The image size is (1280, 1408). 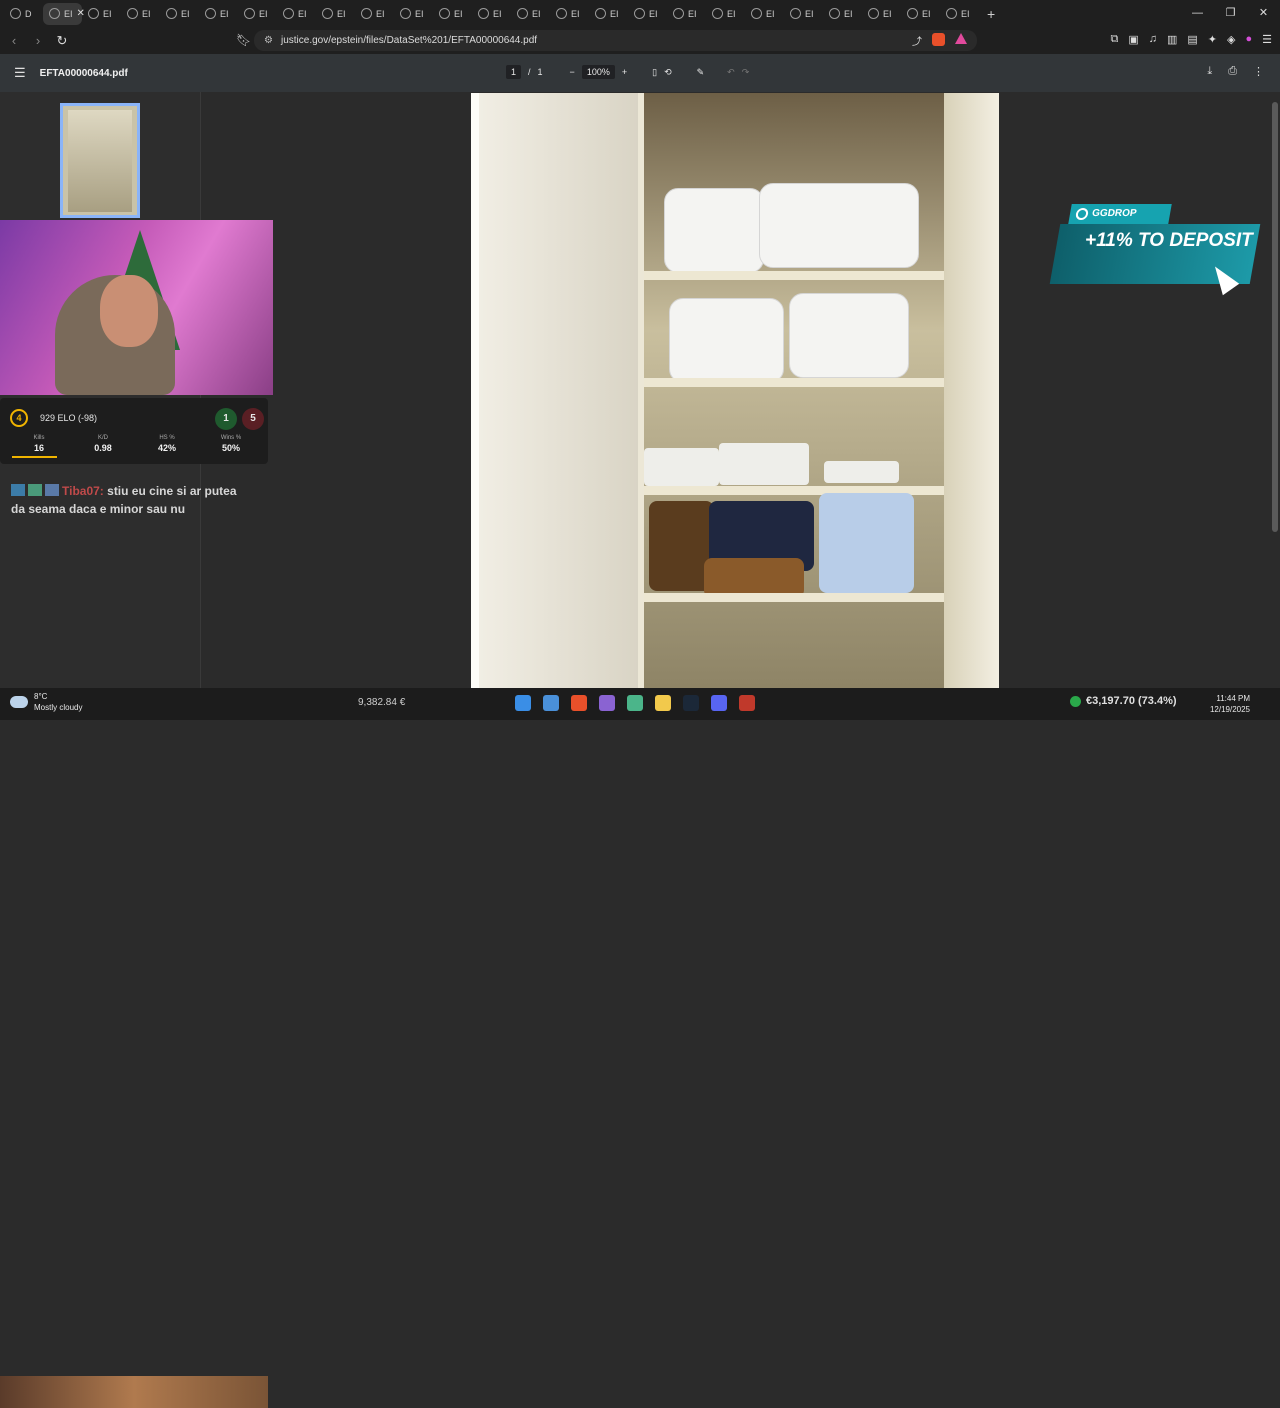 I want to click on pdf-actions: ⤓ ⎙ ⋮, so click(x=1235, y=71).